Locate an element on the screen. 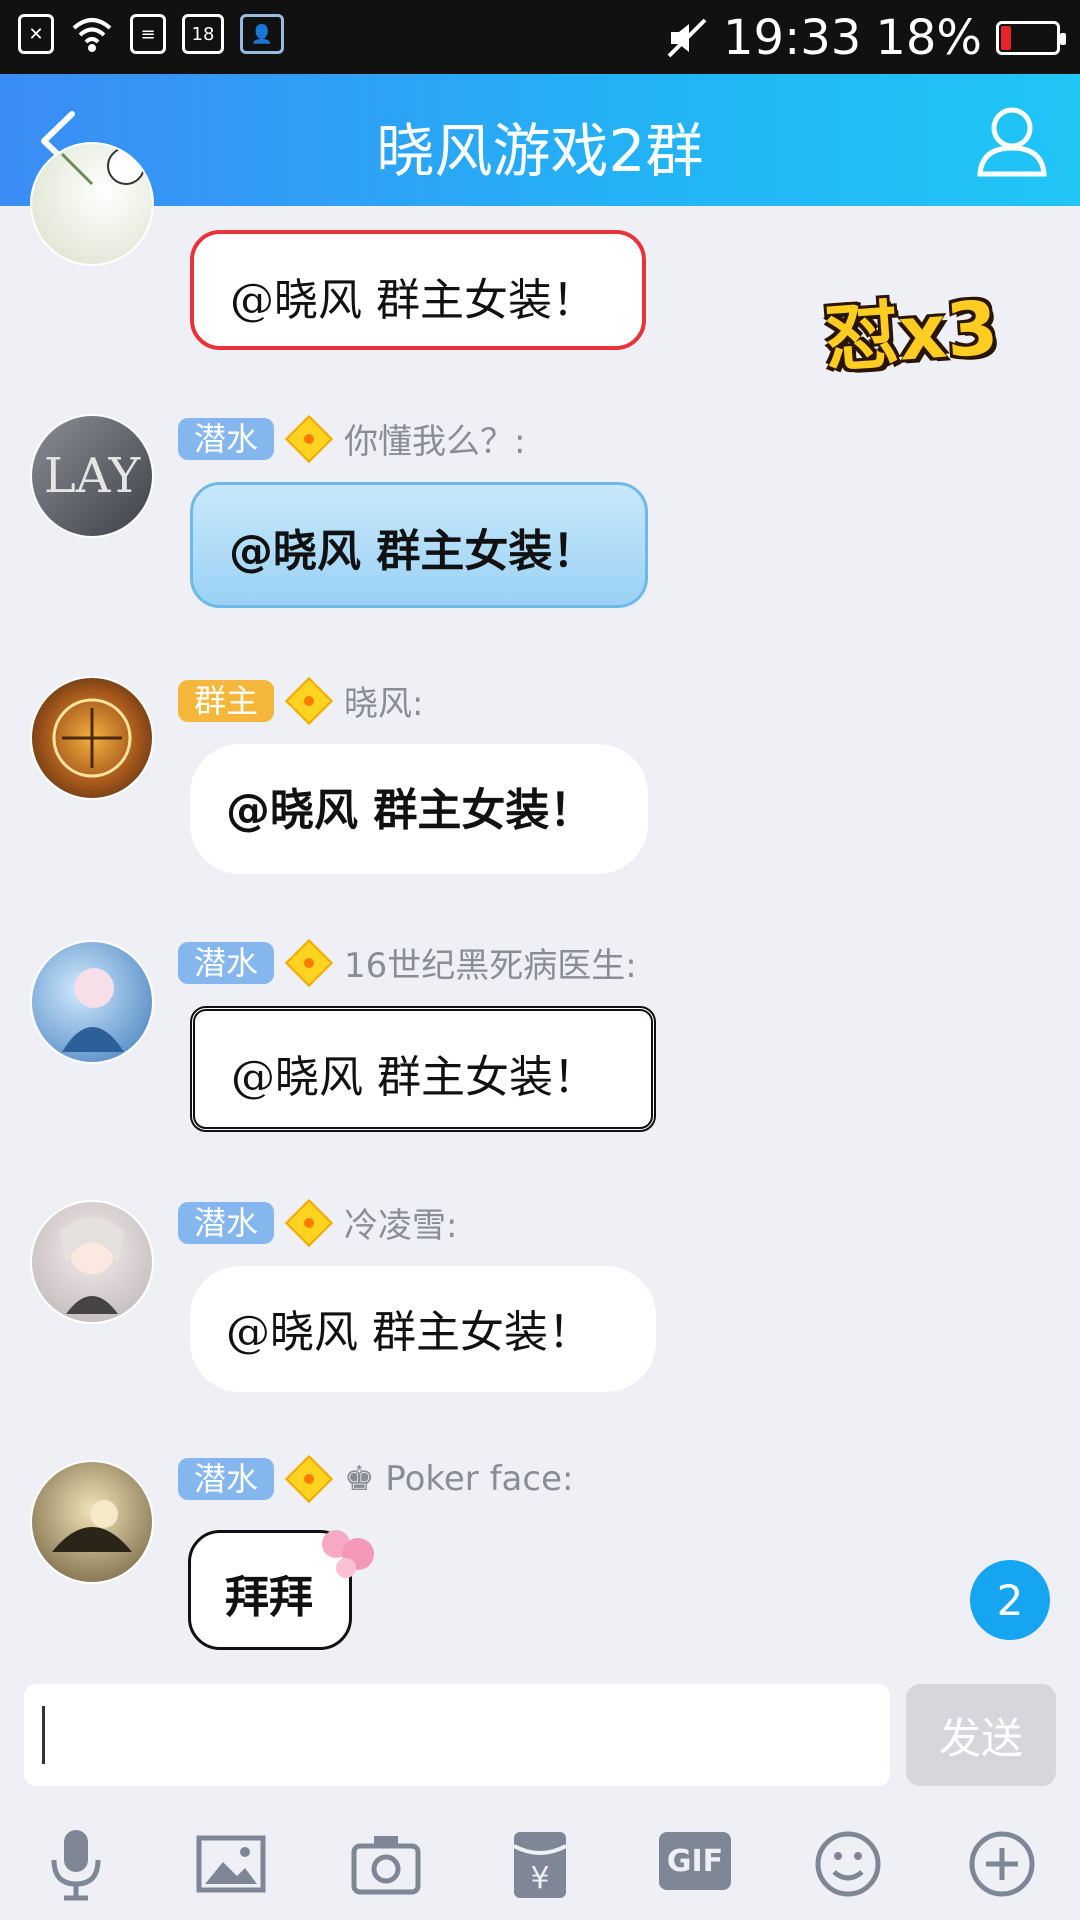 The image size is (1080, 1920). message-meta: 群主 晓风: is located at coordinates (300, 700).